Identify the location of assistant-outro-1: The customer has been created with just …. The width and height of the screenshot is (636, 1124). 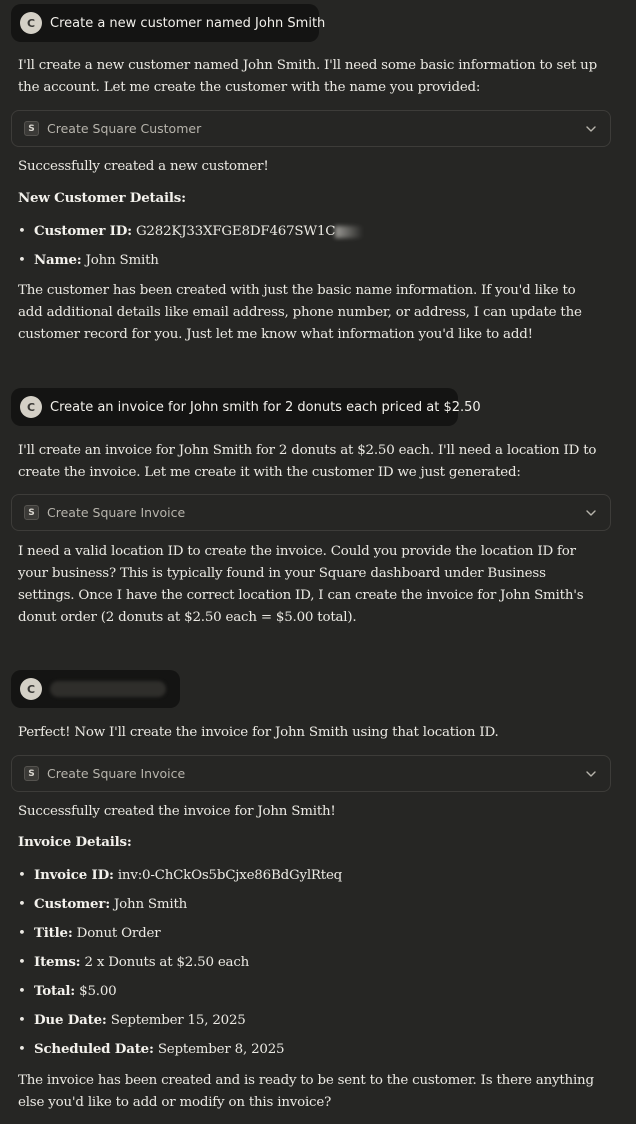
(300, 312).